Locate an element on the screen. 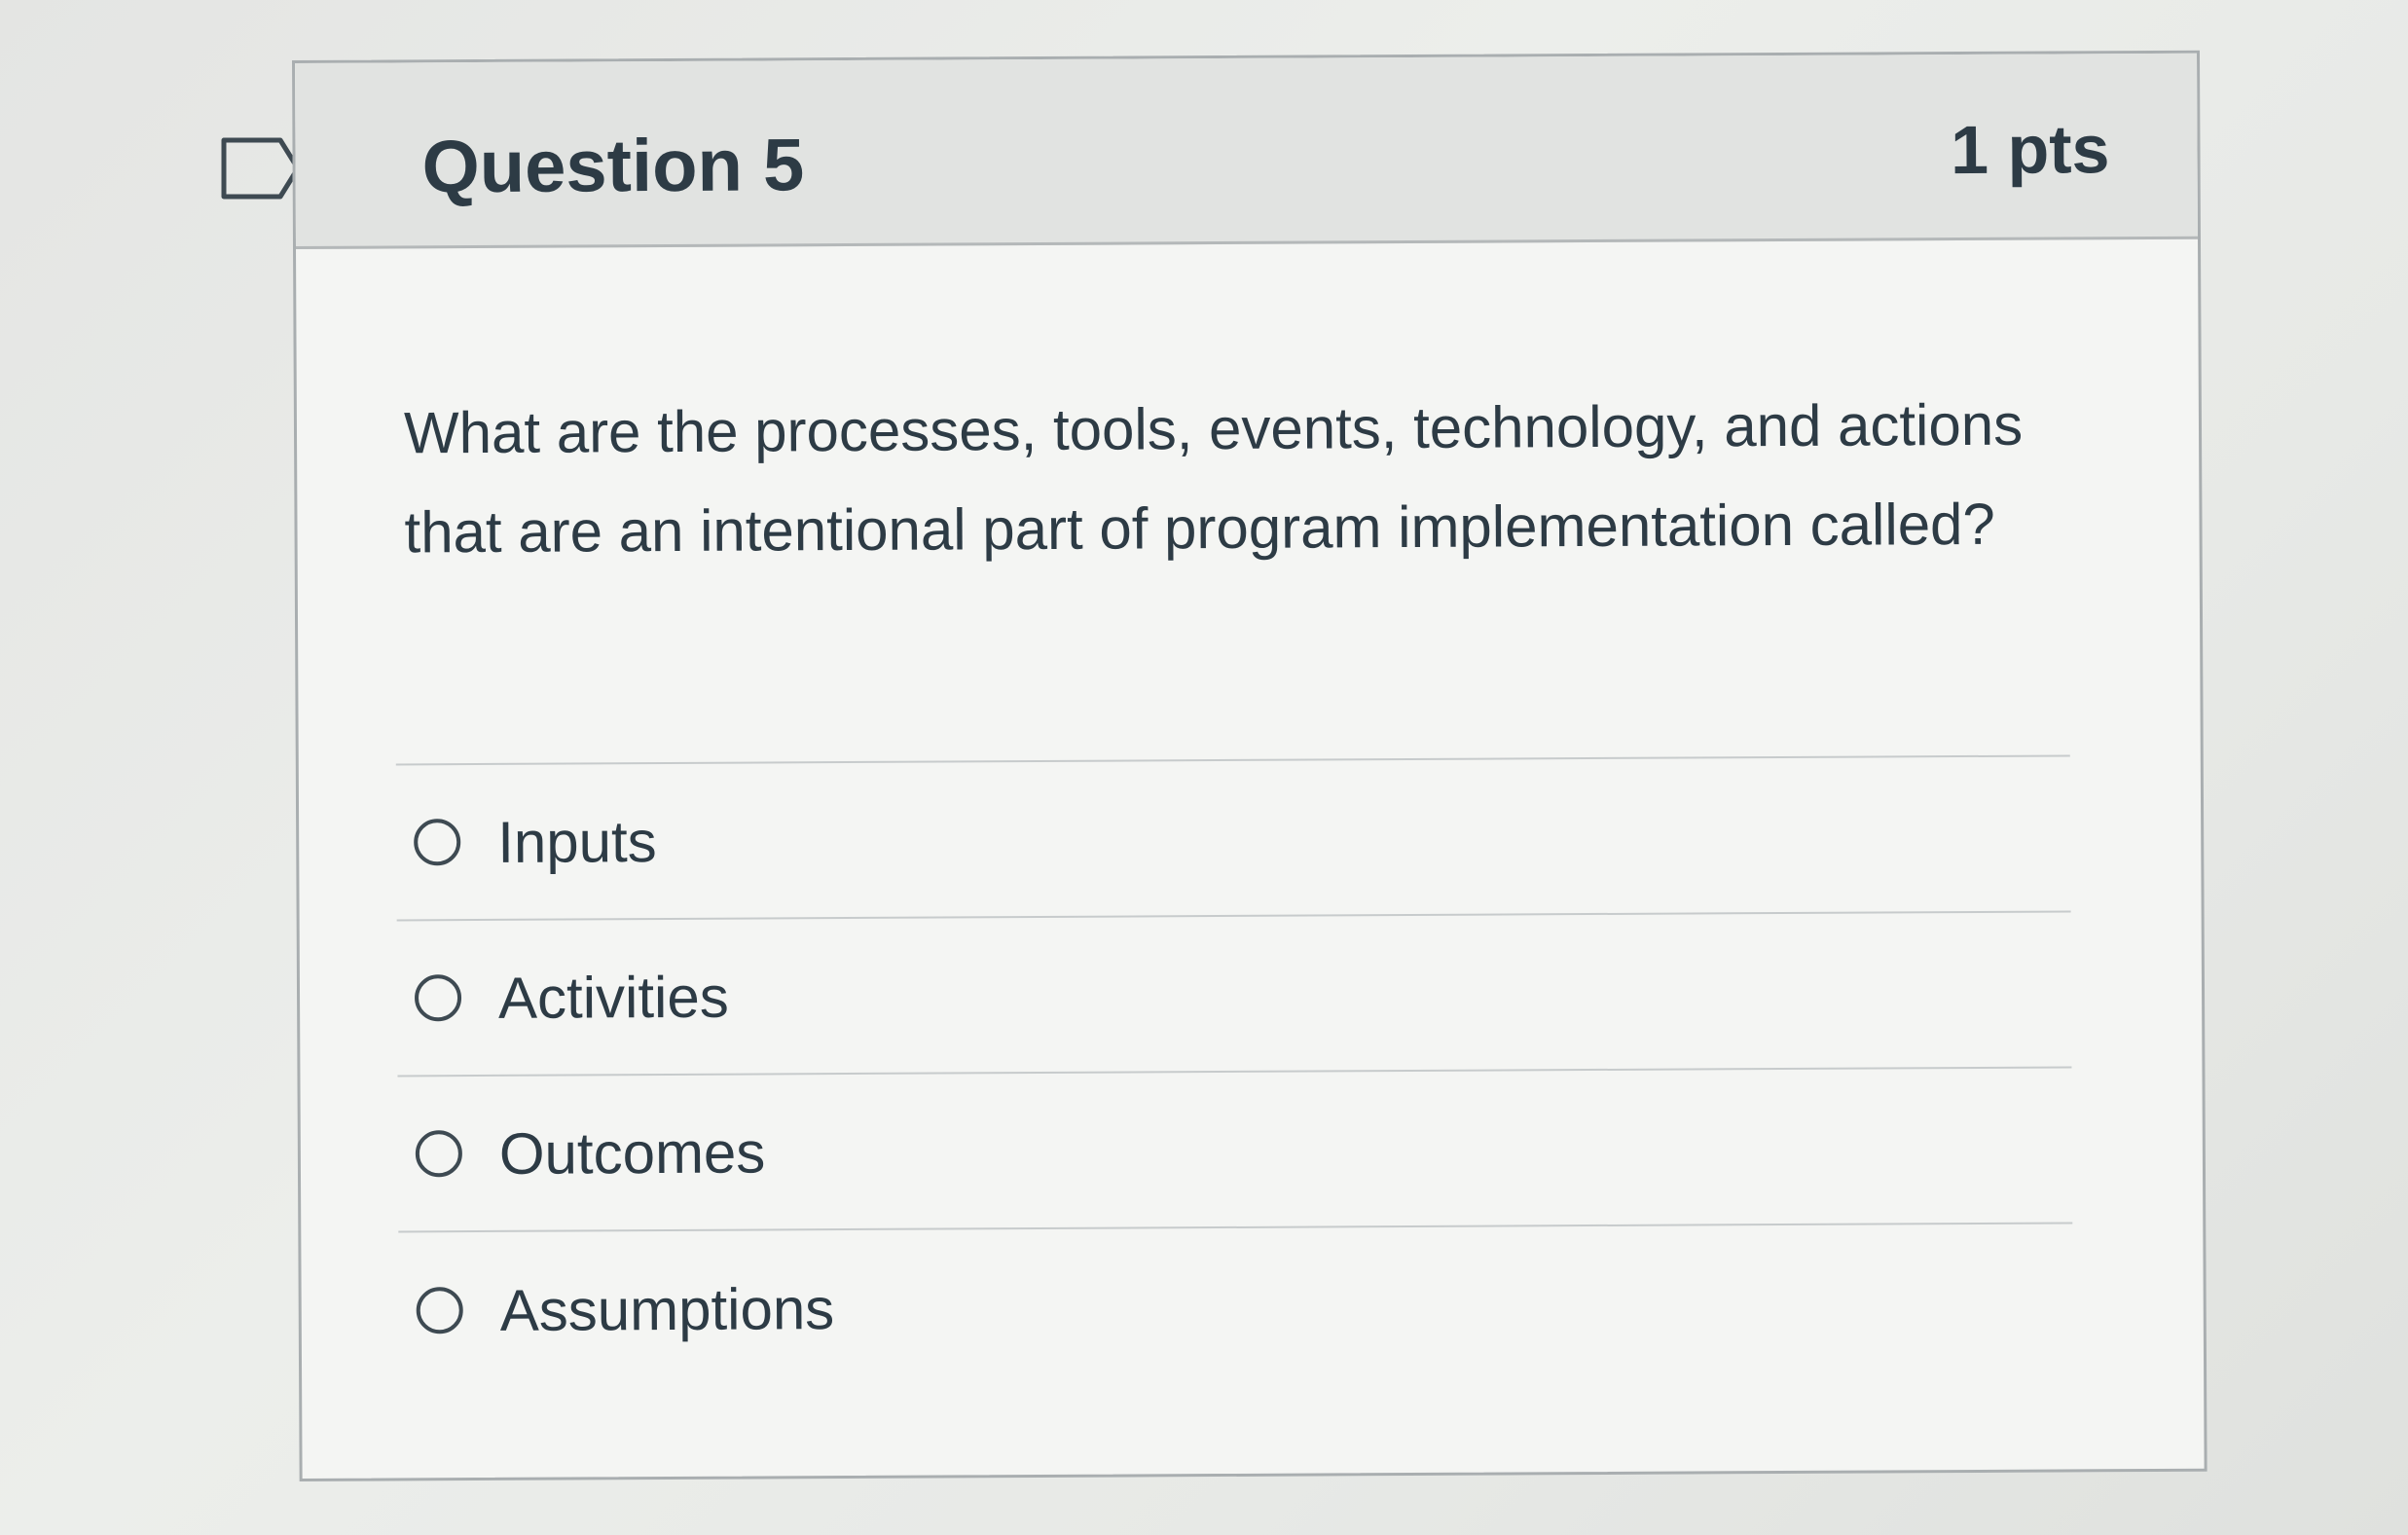  flag-question-icon is located at coordinates (261, 168).